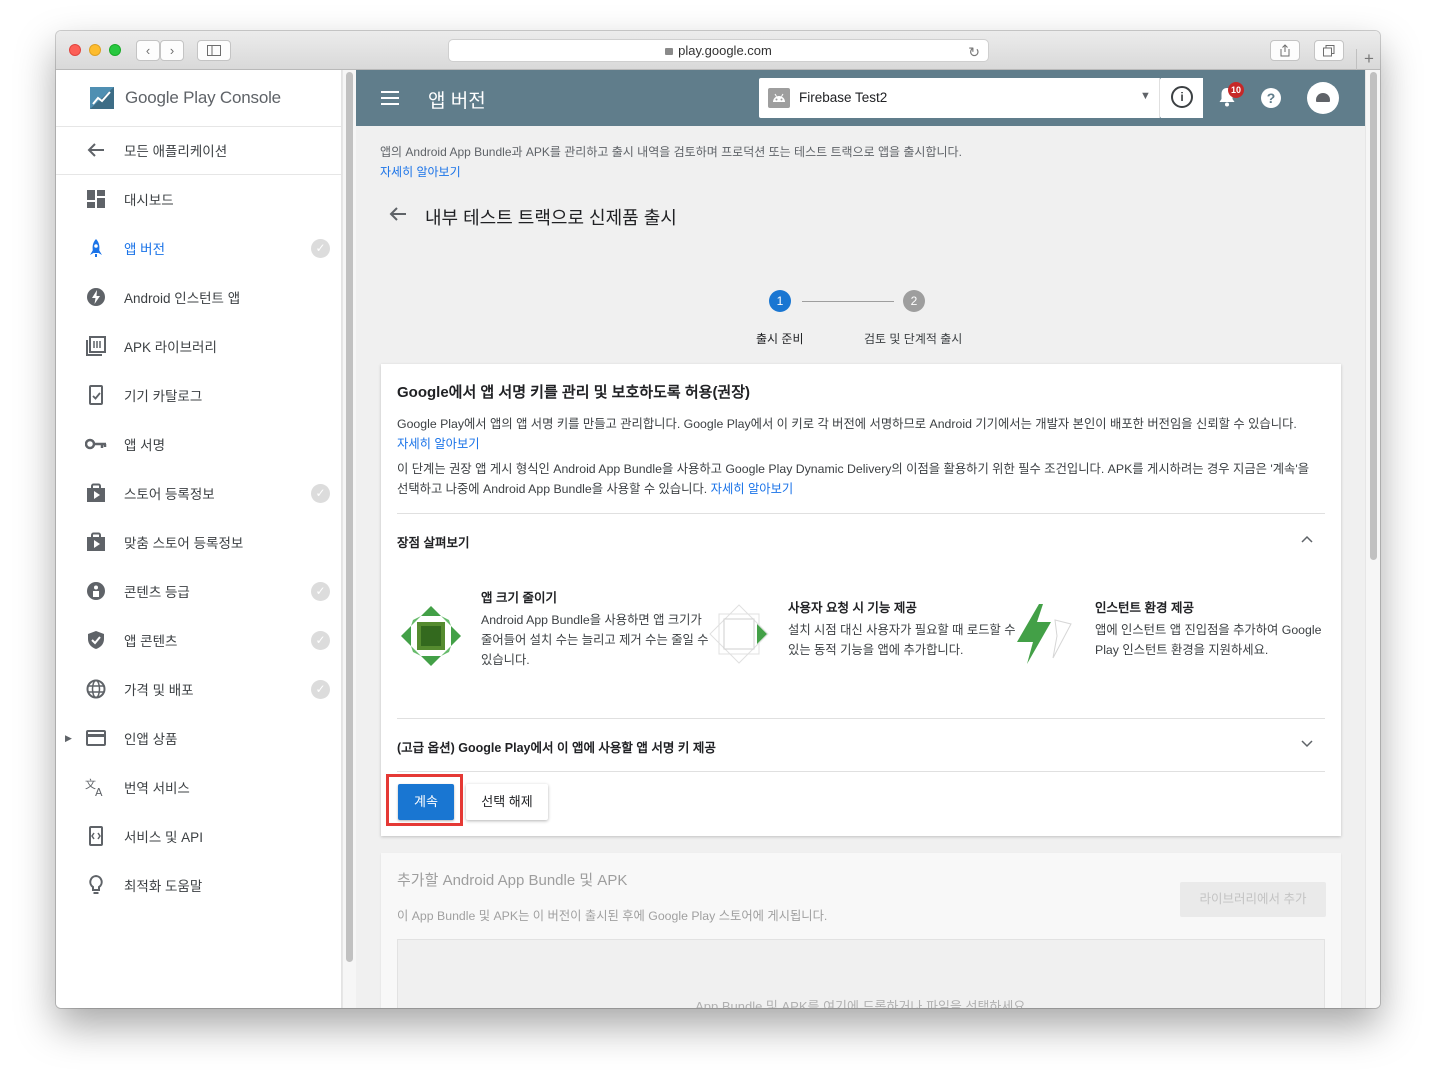 The width and height of the screenshot is (1436, 1089). I want to click on sidebar-item-label: 서비스 및 API, so click(163, 837).